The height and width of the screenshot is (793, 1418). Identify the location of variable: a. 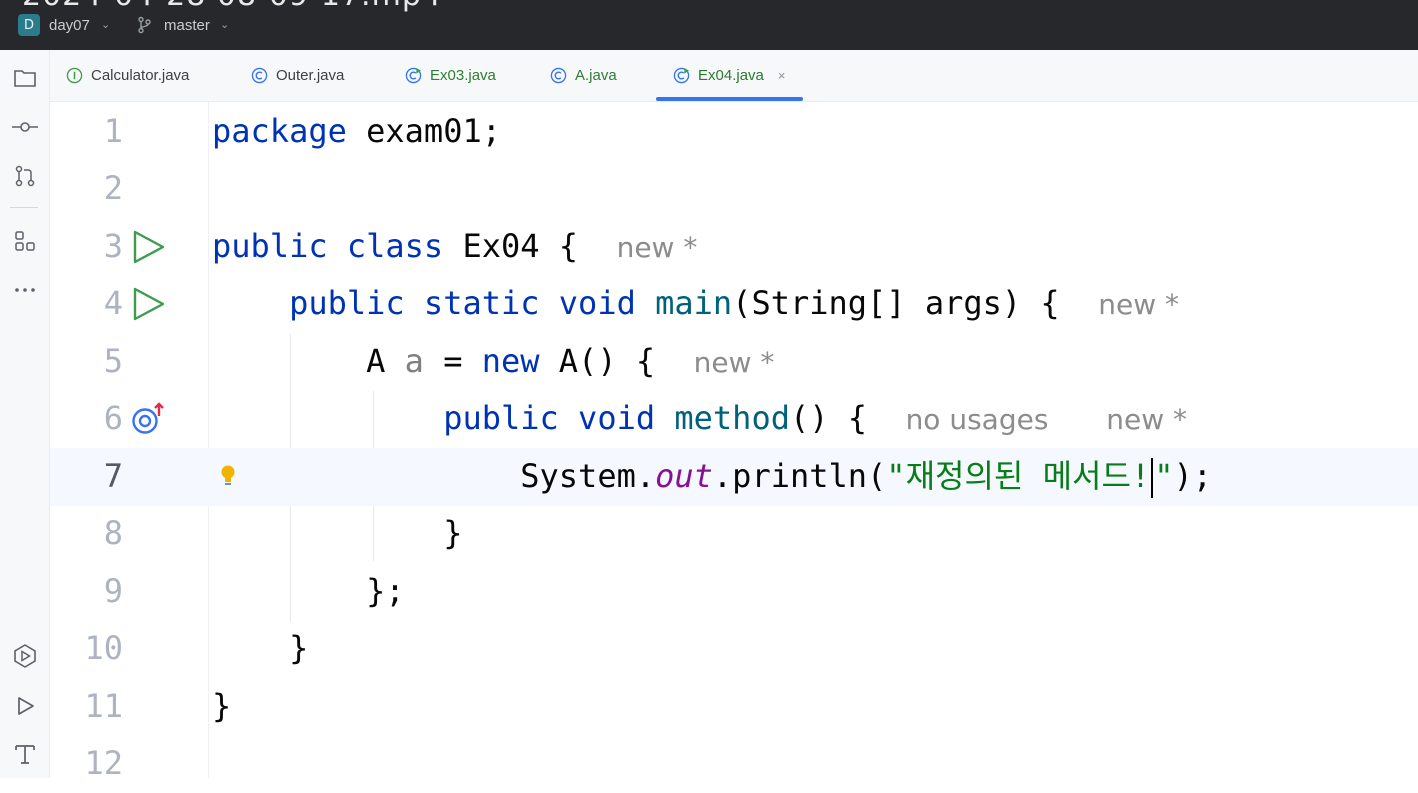
(414, 361).